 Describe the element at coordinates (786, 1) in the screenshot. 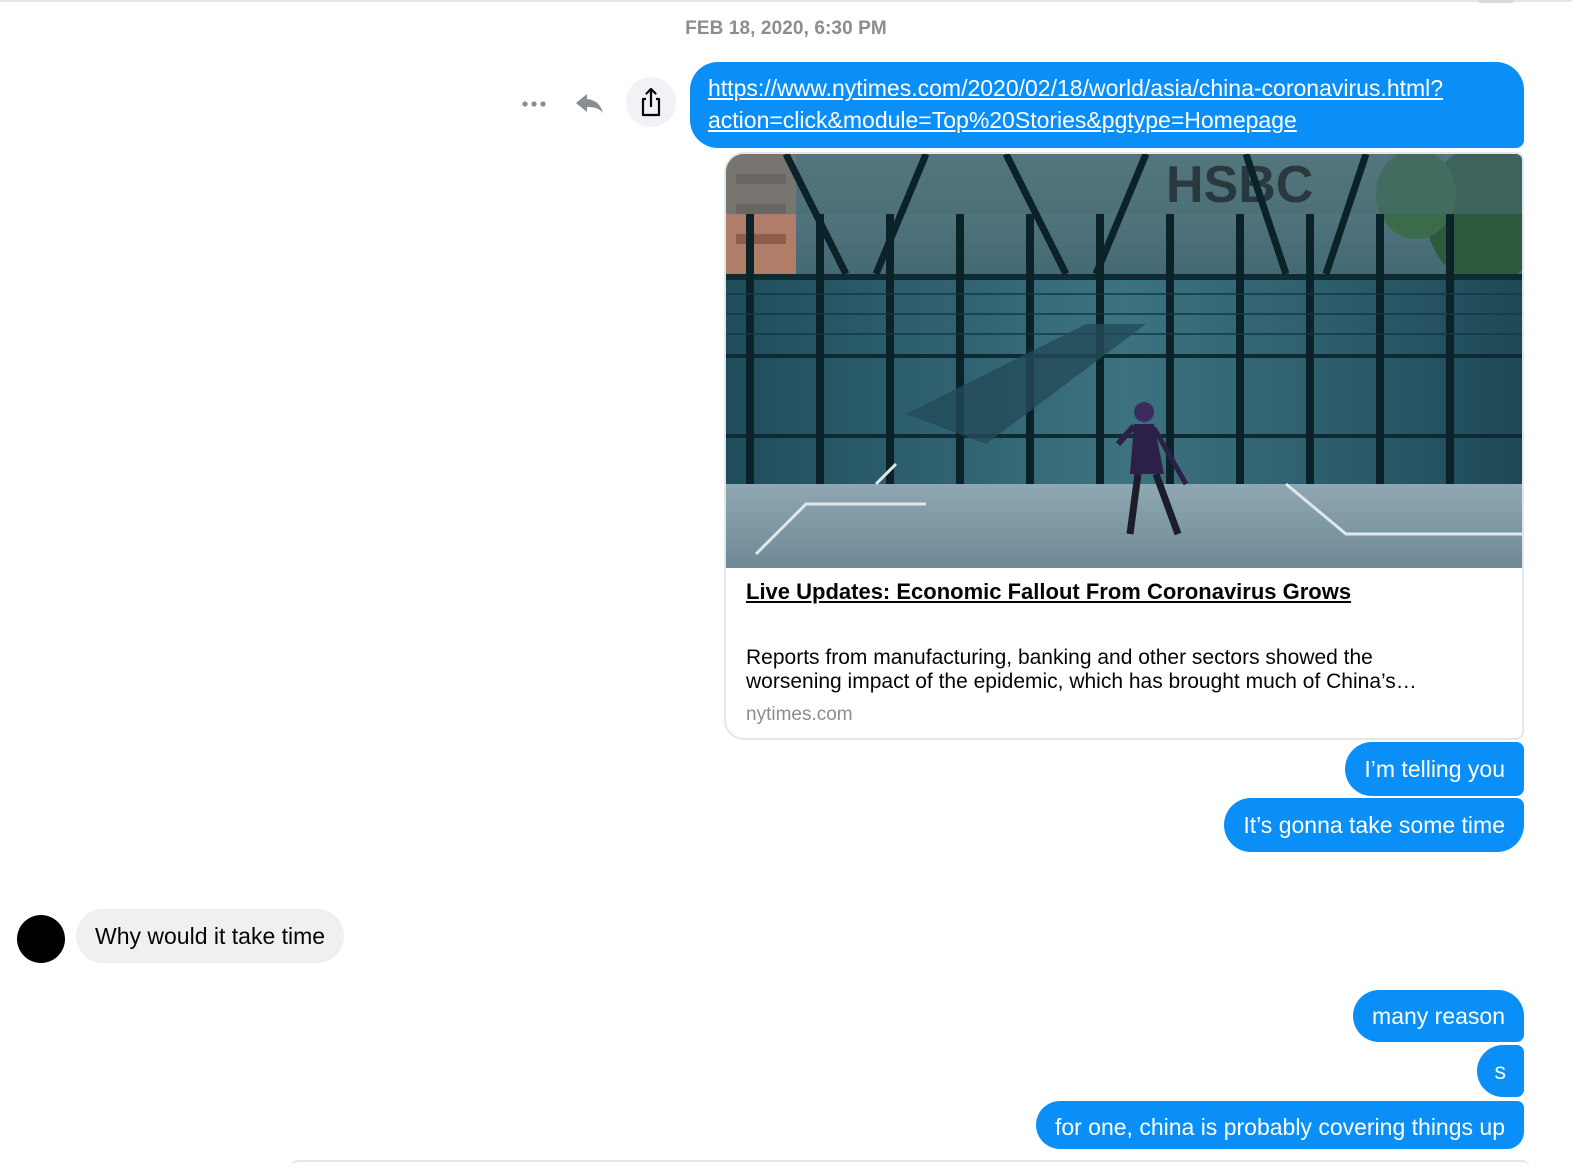

I see `top-divider` at that location.